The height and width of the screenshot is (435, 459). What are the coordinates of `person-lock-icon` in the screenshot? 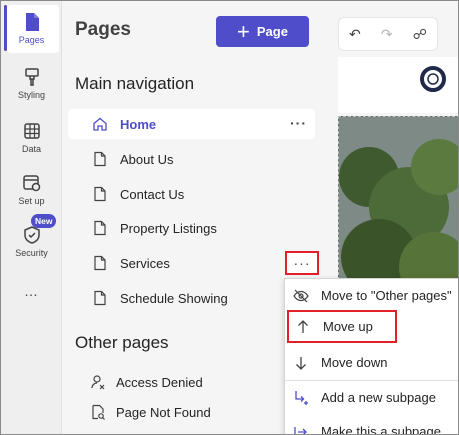 It's located at (98, 382).